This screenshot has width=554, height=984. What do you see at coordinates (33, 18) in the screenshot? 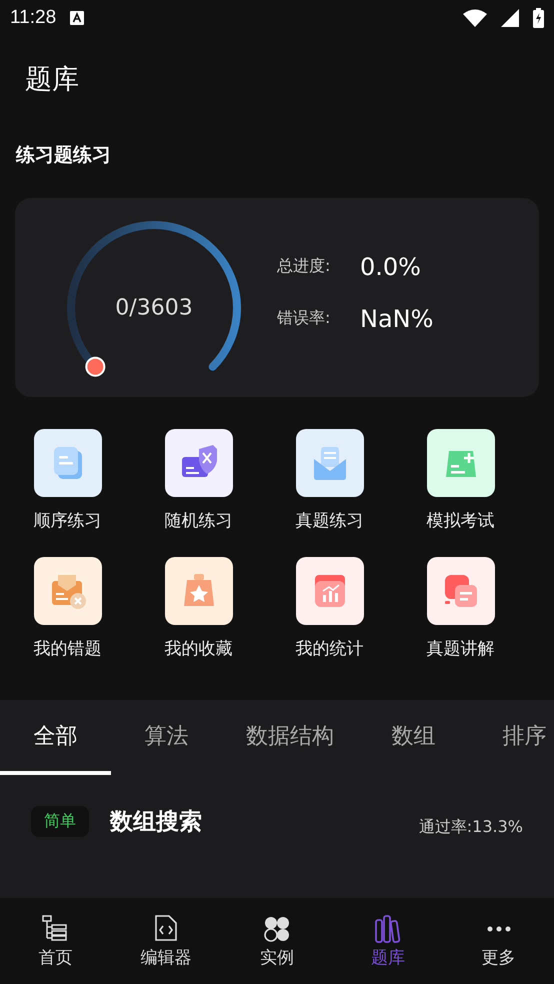
I see `status-time: 11:28` at bounding box center [33, 18].